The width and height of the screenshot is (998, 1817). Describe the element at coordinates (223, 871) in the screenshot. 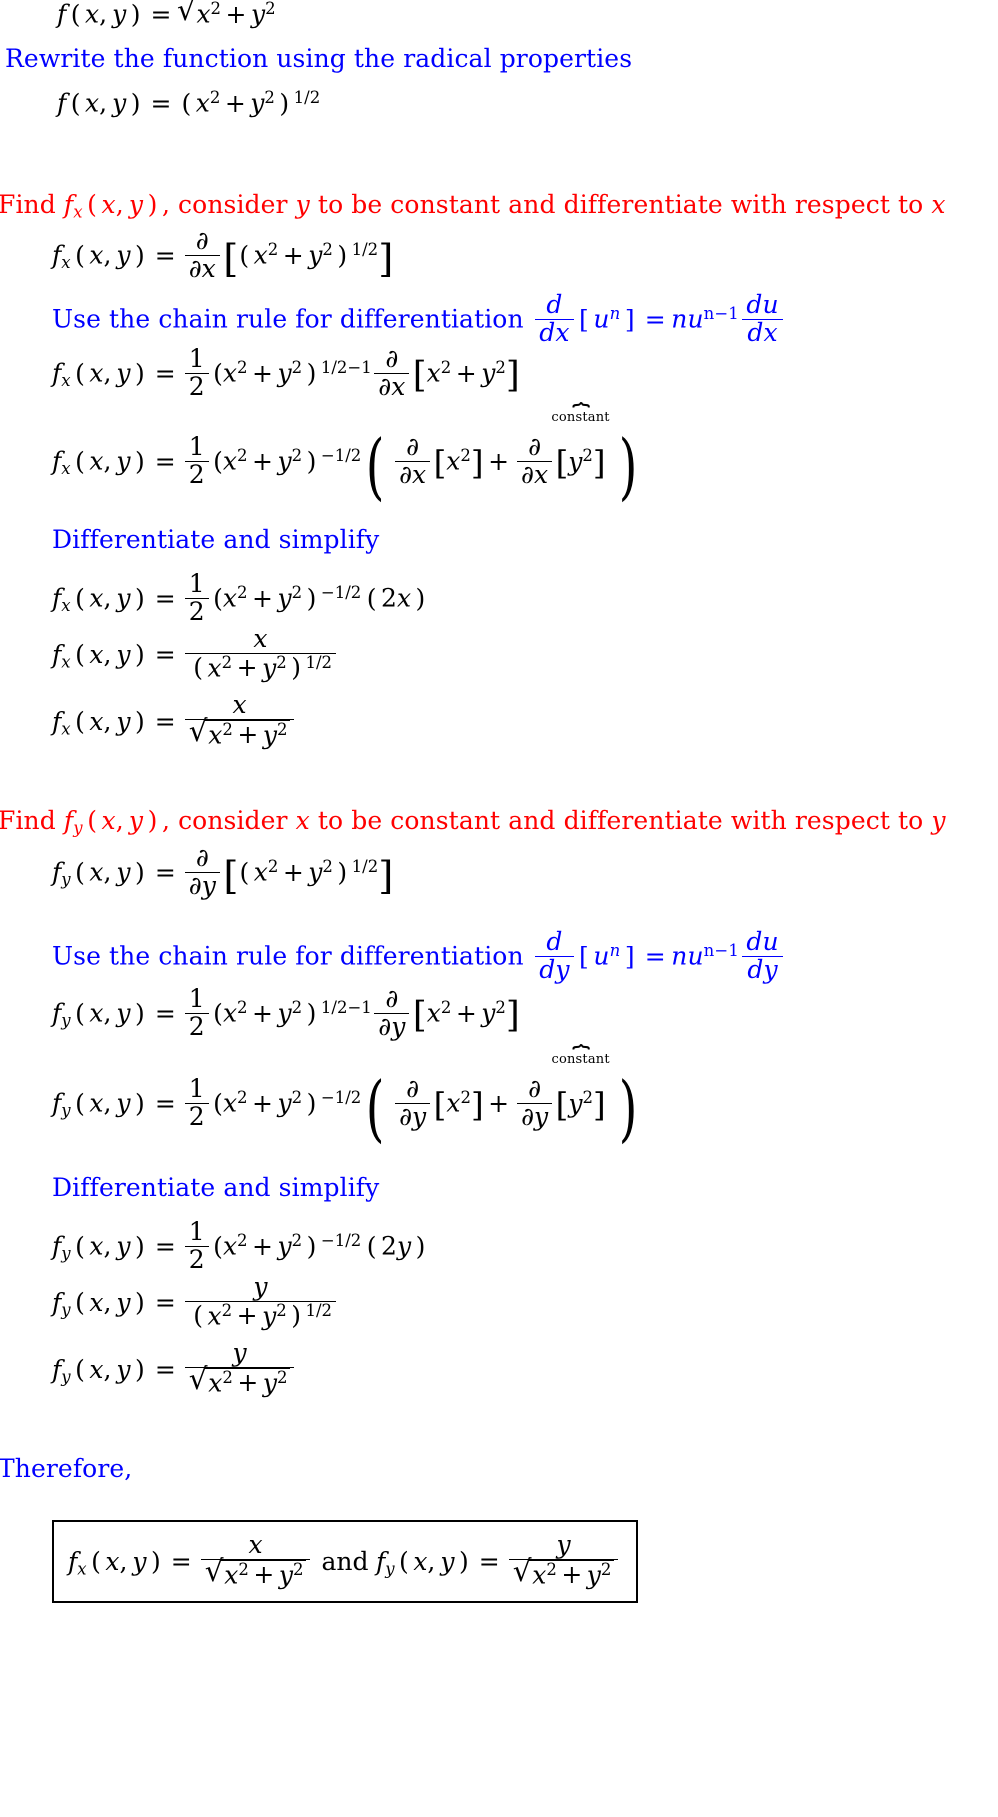

I see `equation-fy-1: fy(x, y) = ∂ ∂y[(x2 + y2) 1/2]` at that location.